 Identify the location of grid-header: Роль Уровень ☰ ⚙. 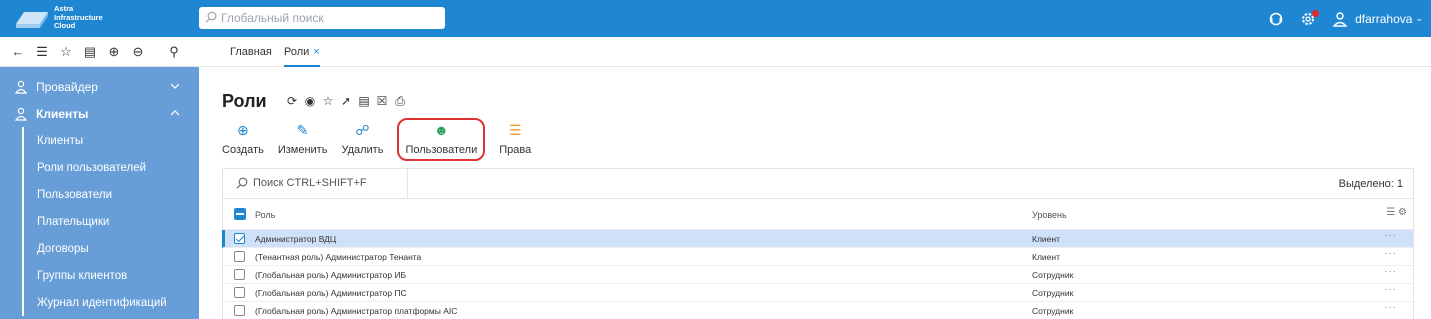
(818, 213).